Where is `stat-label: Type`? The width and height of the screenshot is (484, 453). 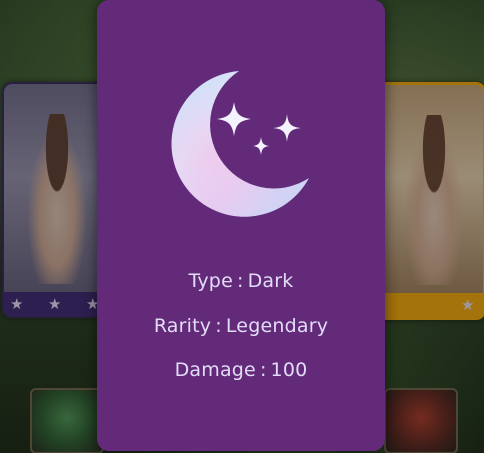
stat-label: Type is located at coordinates (210, 281).